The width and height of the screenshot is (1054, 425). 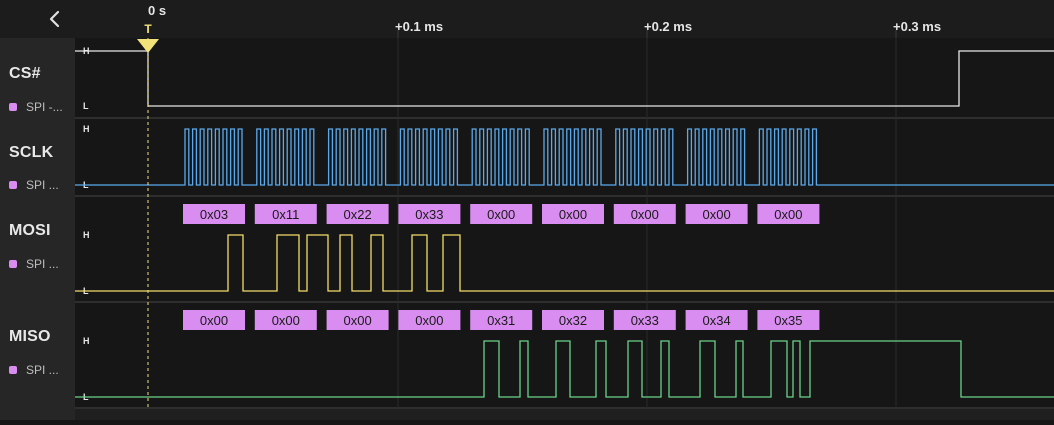 What do you see at coordinates (31, 152) in the screenshot?
I see `channel-name: SCLK` at bounding box center [31, 152].